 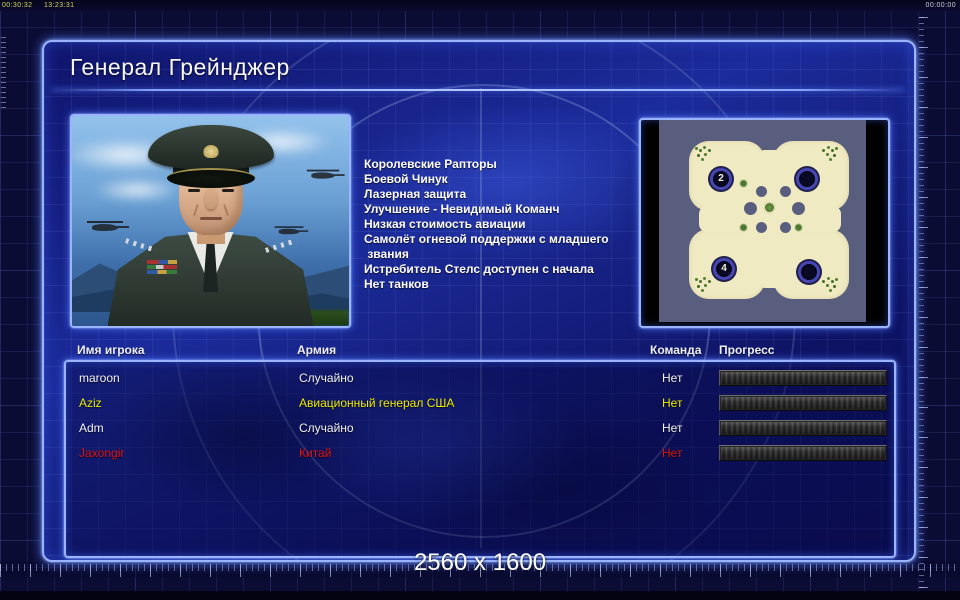 I want to click on left-tick-ruler, so click(x=4, y=71).